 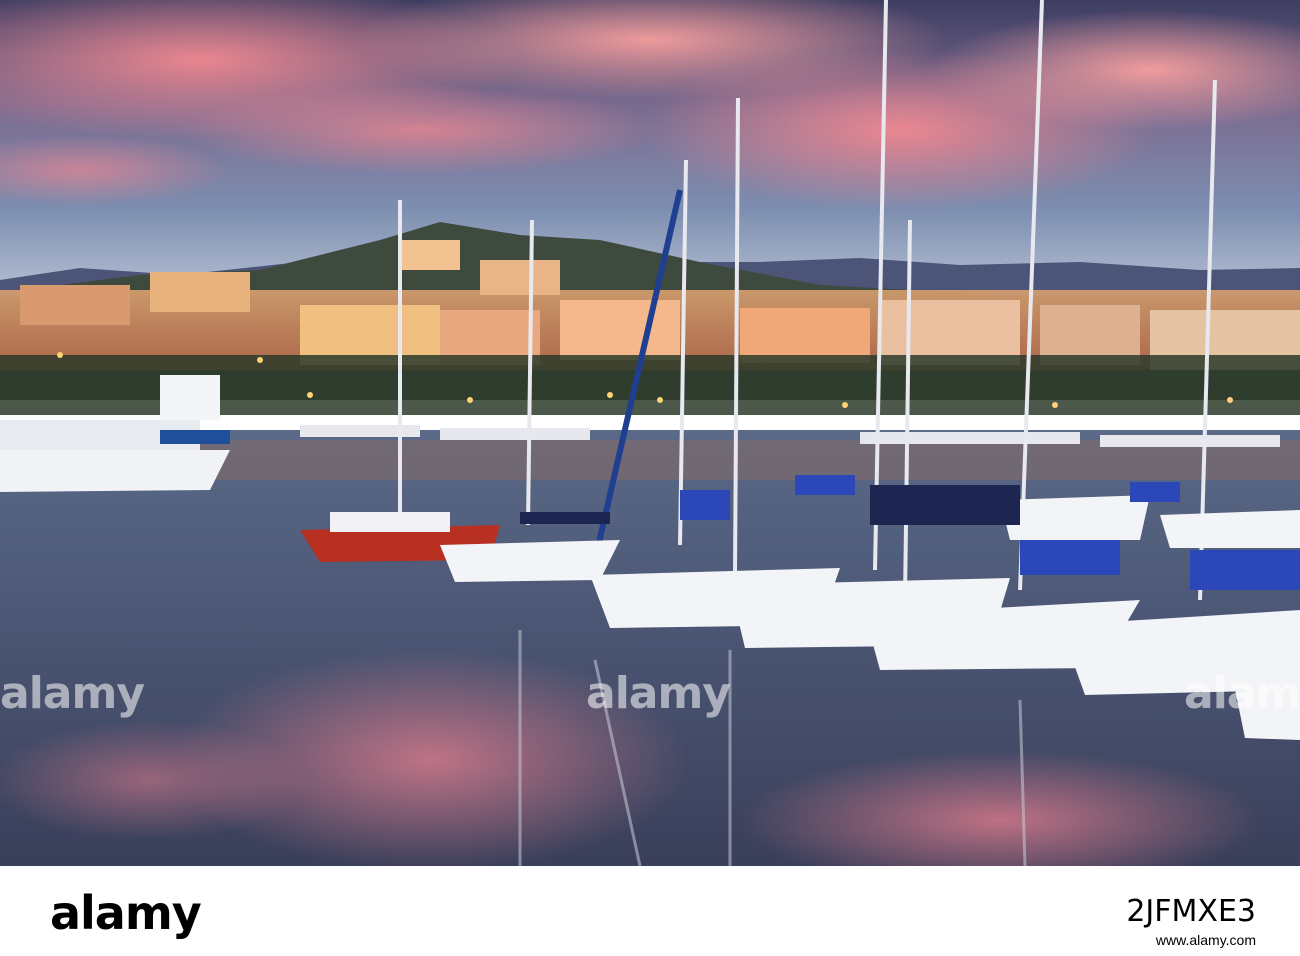 I want to click on footer-url: www.alamy.com, so click(x=1205, y=940).